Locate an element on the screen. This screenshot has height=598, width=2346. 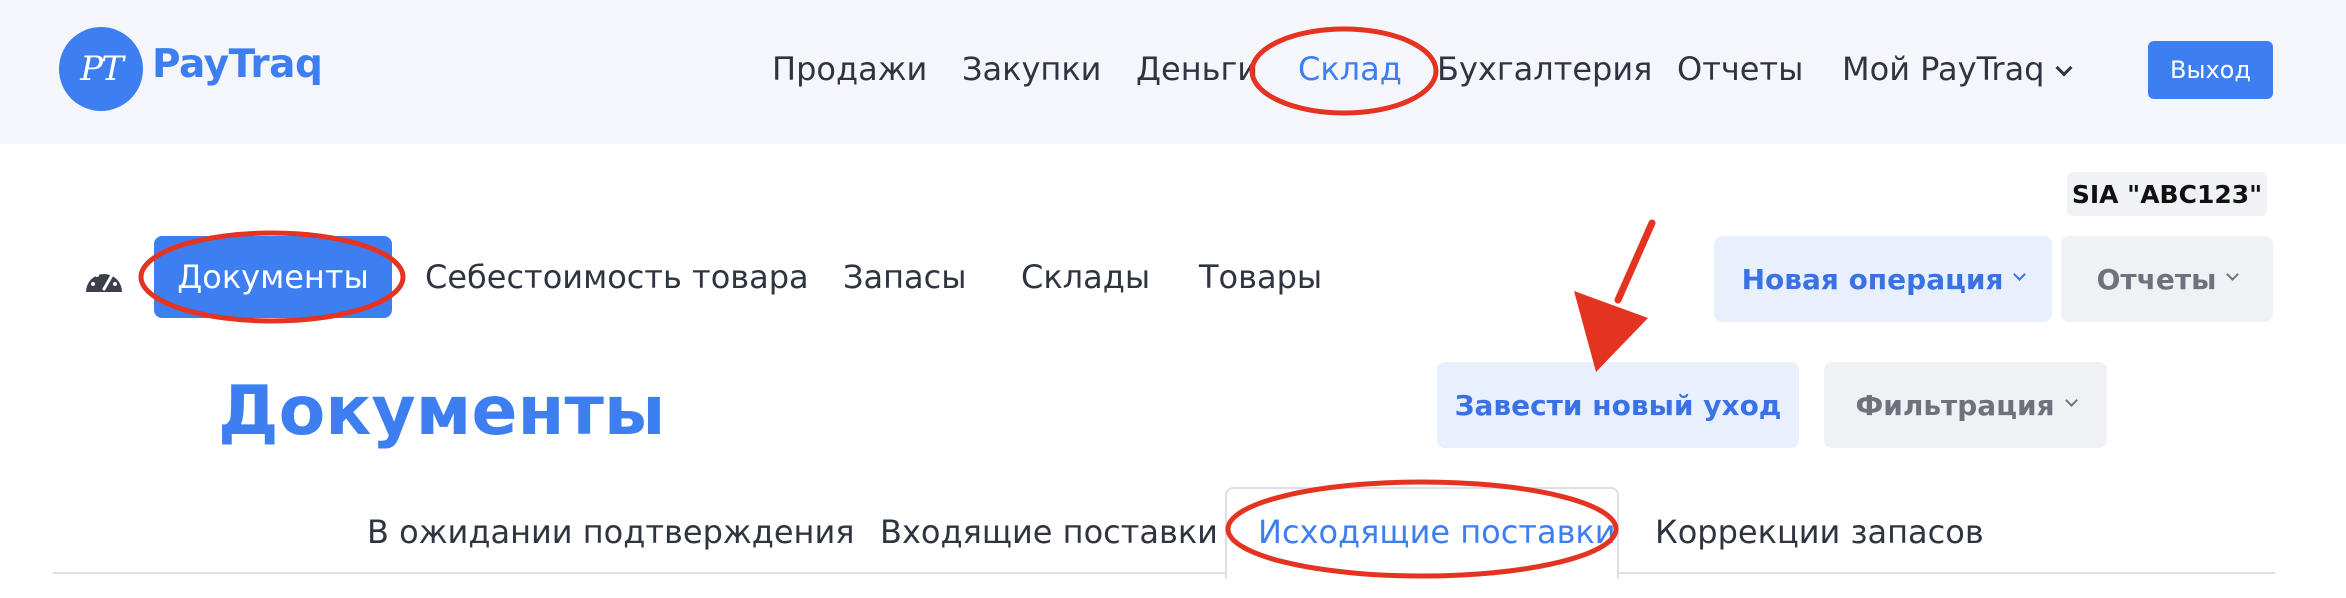
logout-button: Выход is located at coordinates (2210, 70).